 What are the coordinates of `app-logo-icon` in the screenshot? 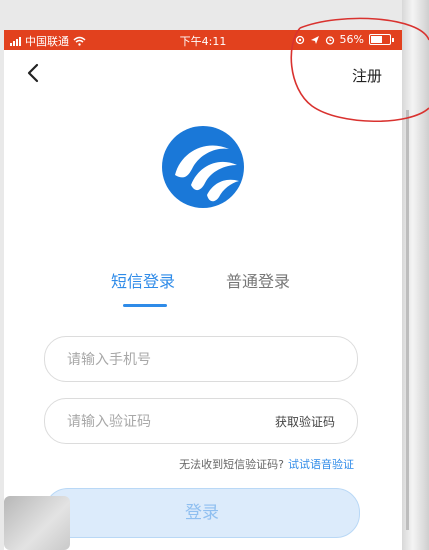 It's located at (203, 167).